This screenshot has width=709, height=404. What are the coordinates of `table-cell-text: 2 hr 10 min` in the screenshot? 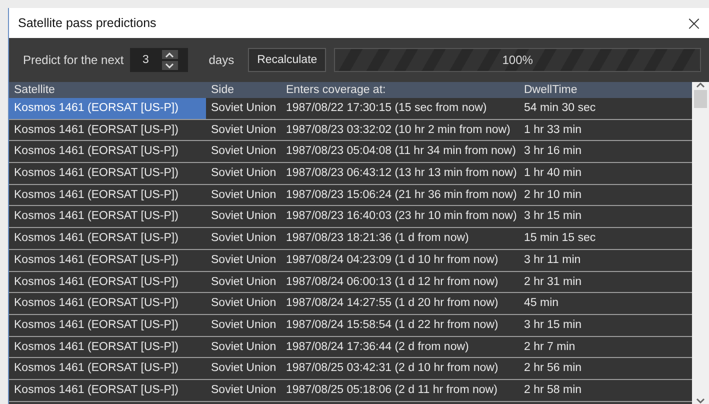 It's located at (553, 195).